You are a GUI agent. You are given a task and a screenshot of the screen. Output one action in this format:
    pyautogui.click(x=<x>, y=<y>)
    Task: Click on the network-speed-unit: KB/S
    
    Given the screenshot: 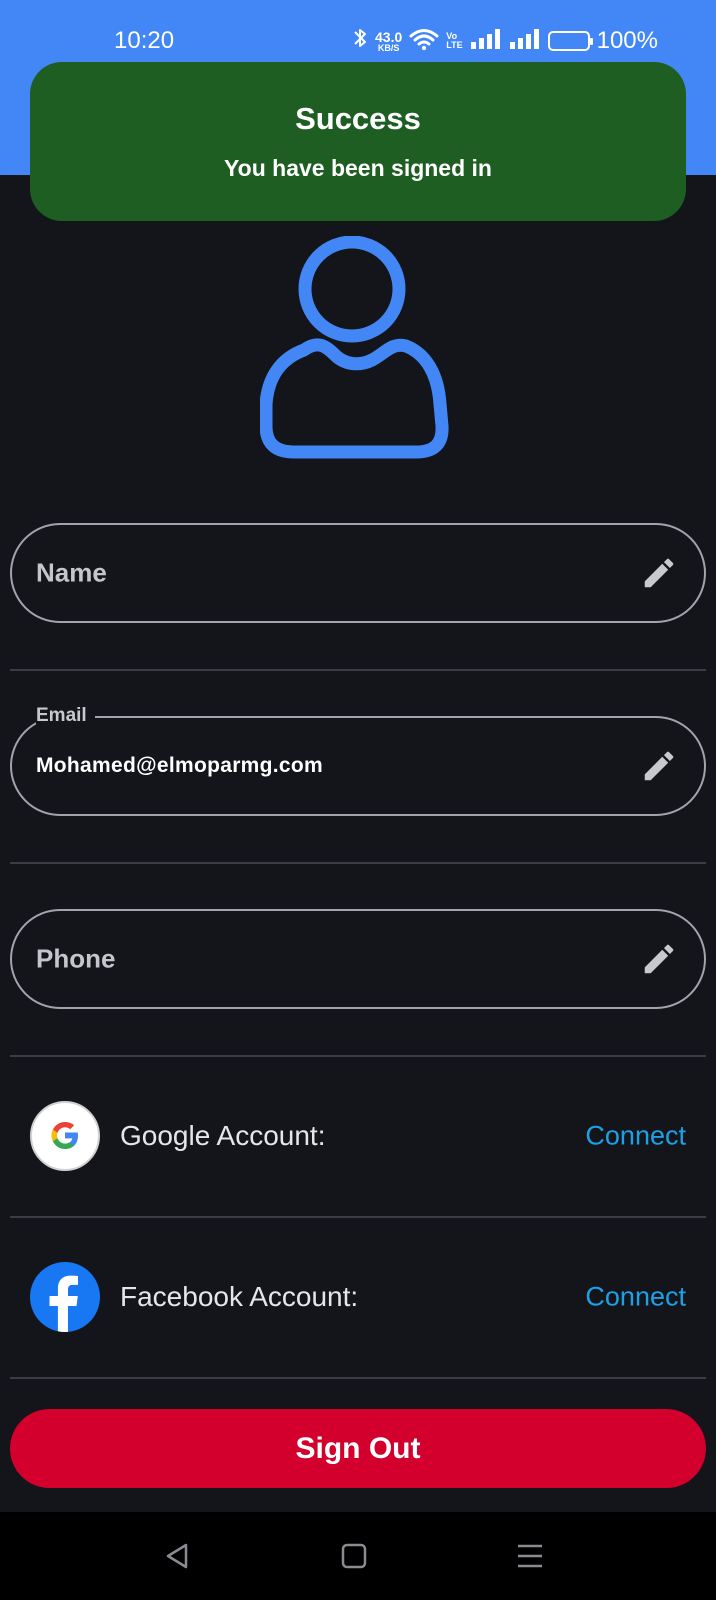 What is the action you would take?
    pyautogui.click(x=388, y=47)
    